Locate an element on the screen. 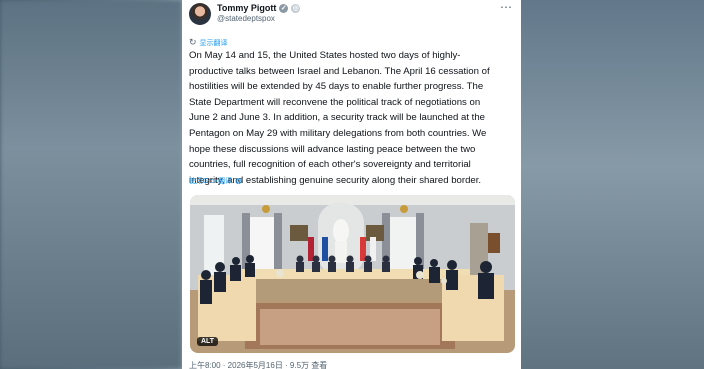 This screenshot has height=369, width=704. translate-icon: ↻ is located at coordinates (193, 42).